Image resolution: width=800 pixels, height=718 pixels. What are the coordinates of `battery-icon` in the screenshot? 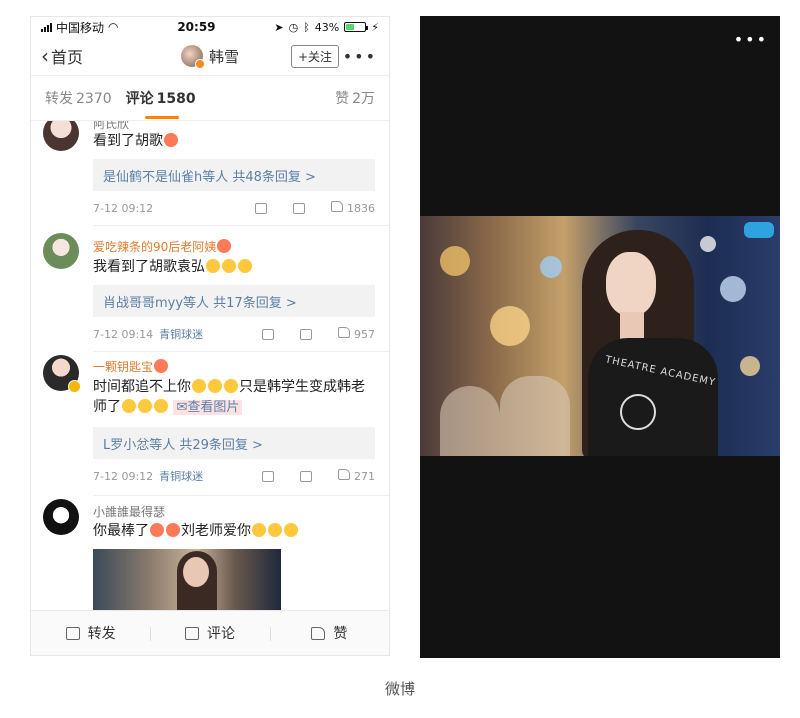 It's located at (356, 27).